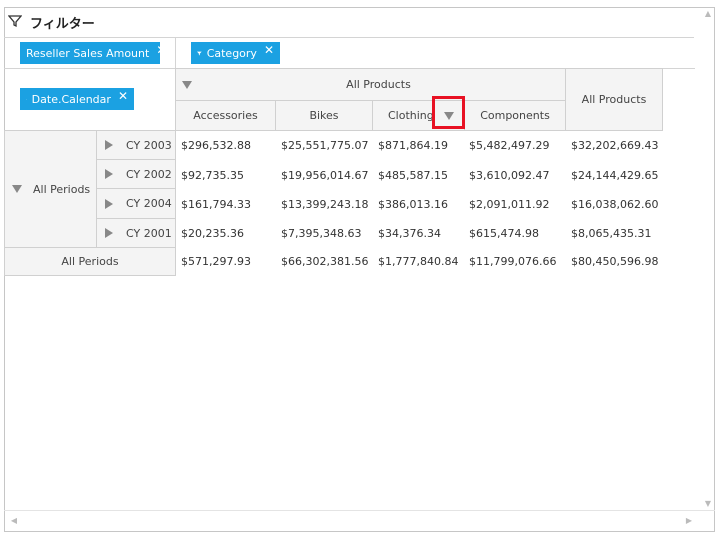 This screenshot has width=723, height=538. I want to click on column-header-bikes: Bikes, so click(324, 115).